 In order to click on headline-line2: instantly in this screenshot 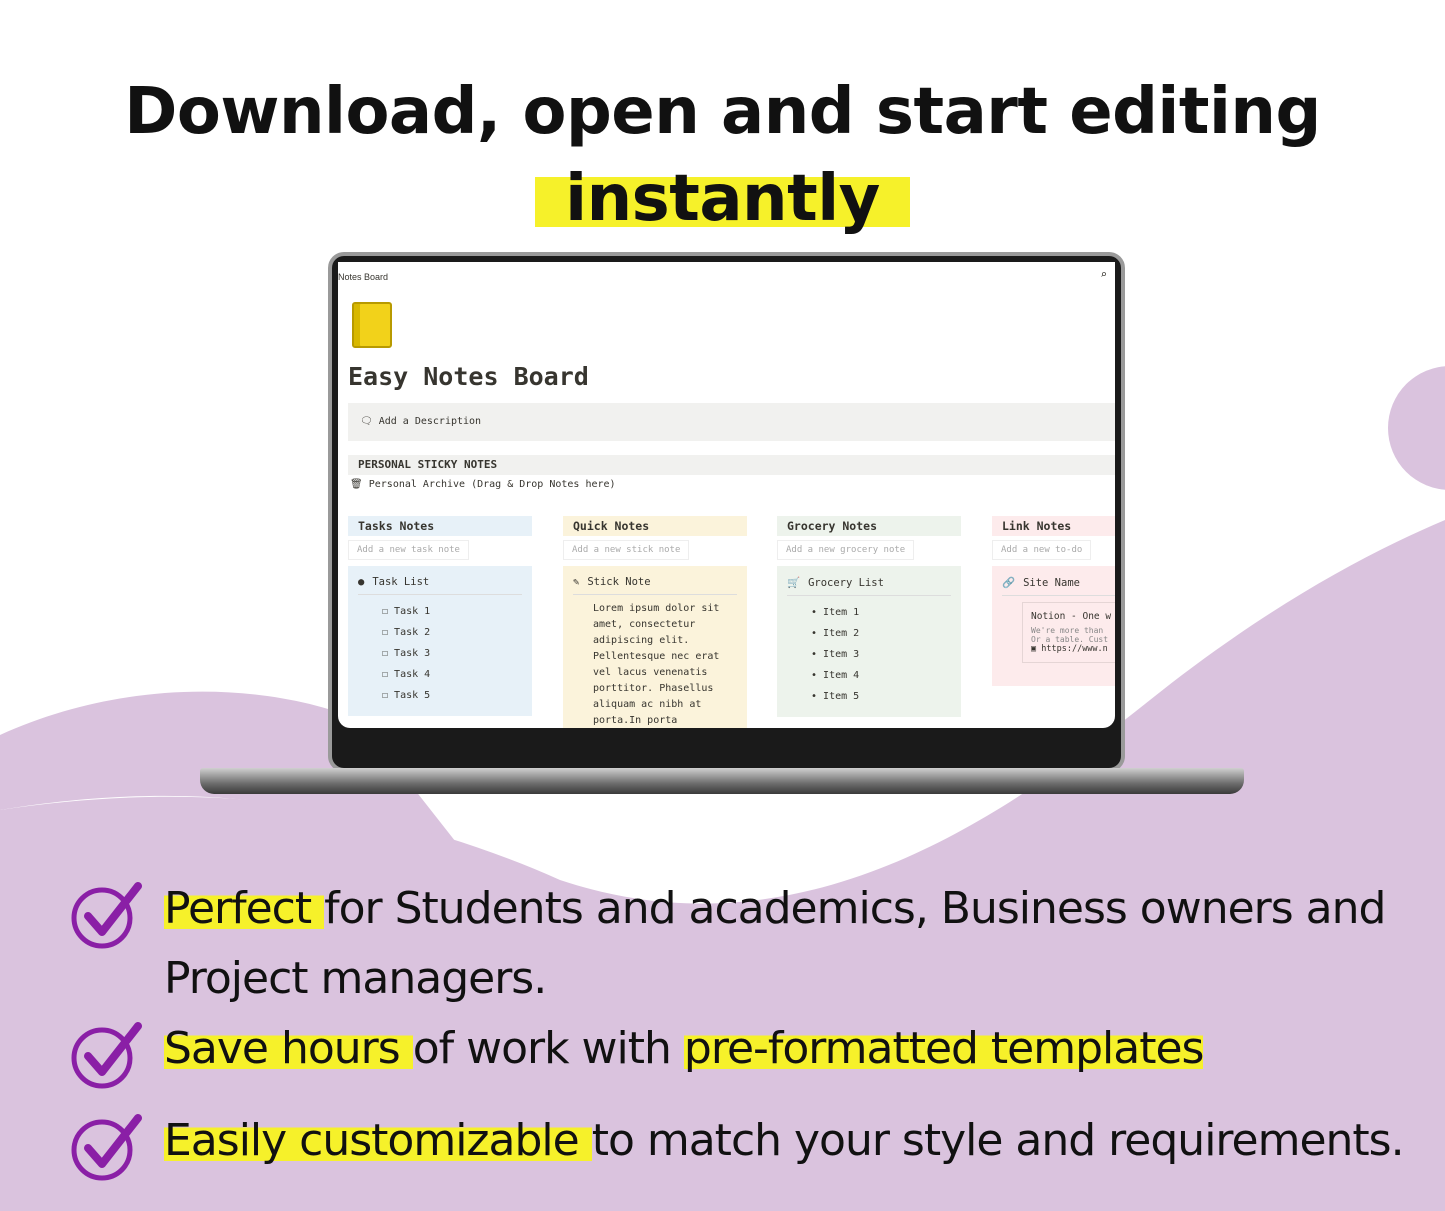, I will do `click(722, 199)`.